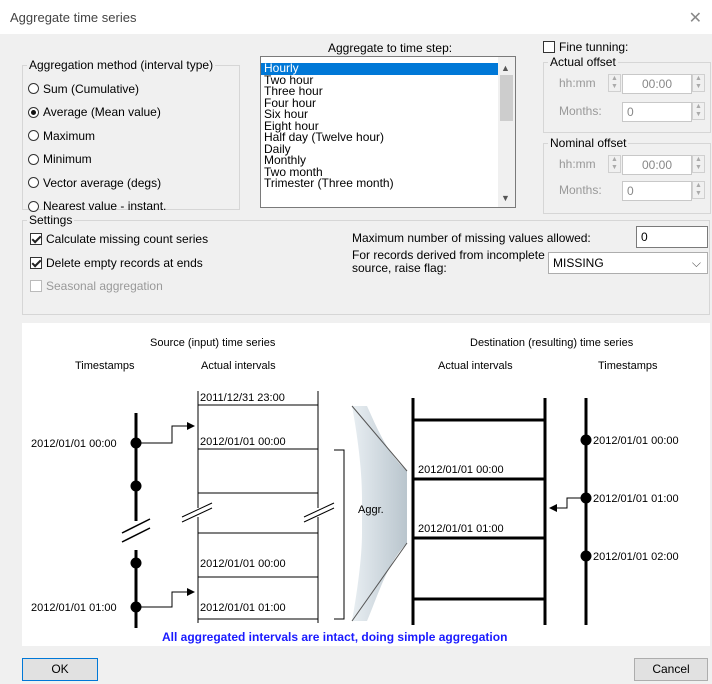 The width and height of the screenshot is (712, 684). Describe the element at coordinates (97, 113) in the screenshot. I see `radio-average: Average (Mean value)` at that location.